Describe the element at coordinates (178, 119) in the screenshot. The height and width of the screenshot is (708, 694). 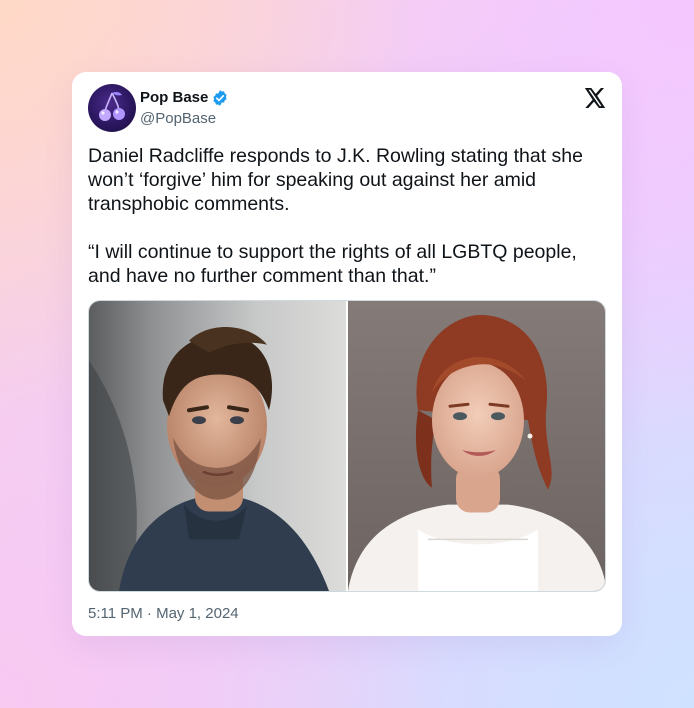
I see `author-handle: @PopBase` at that location.